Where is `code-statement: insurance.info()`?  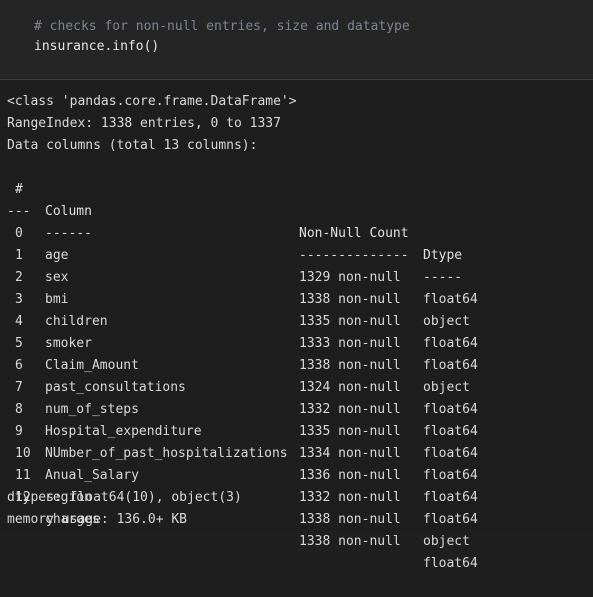
code-statement: insurance.info() is located at coordinates (96, 47).